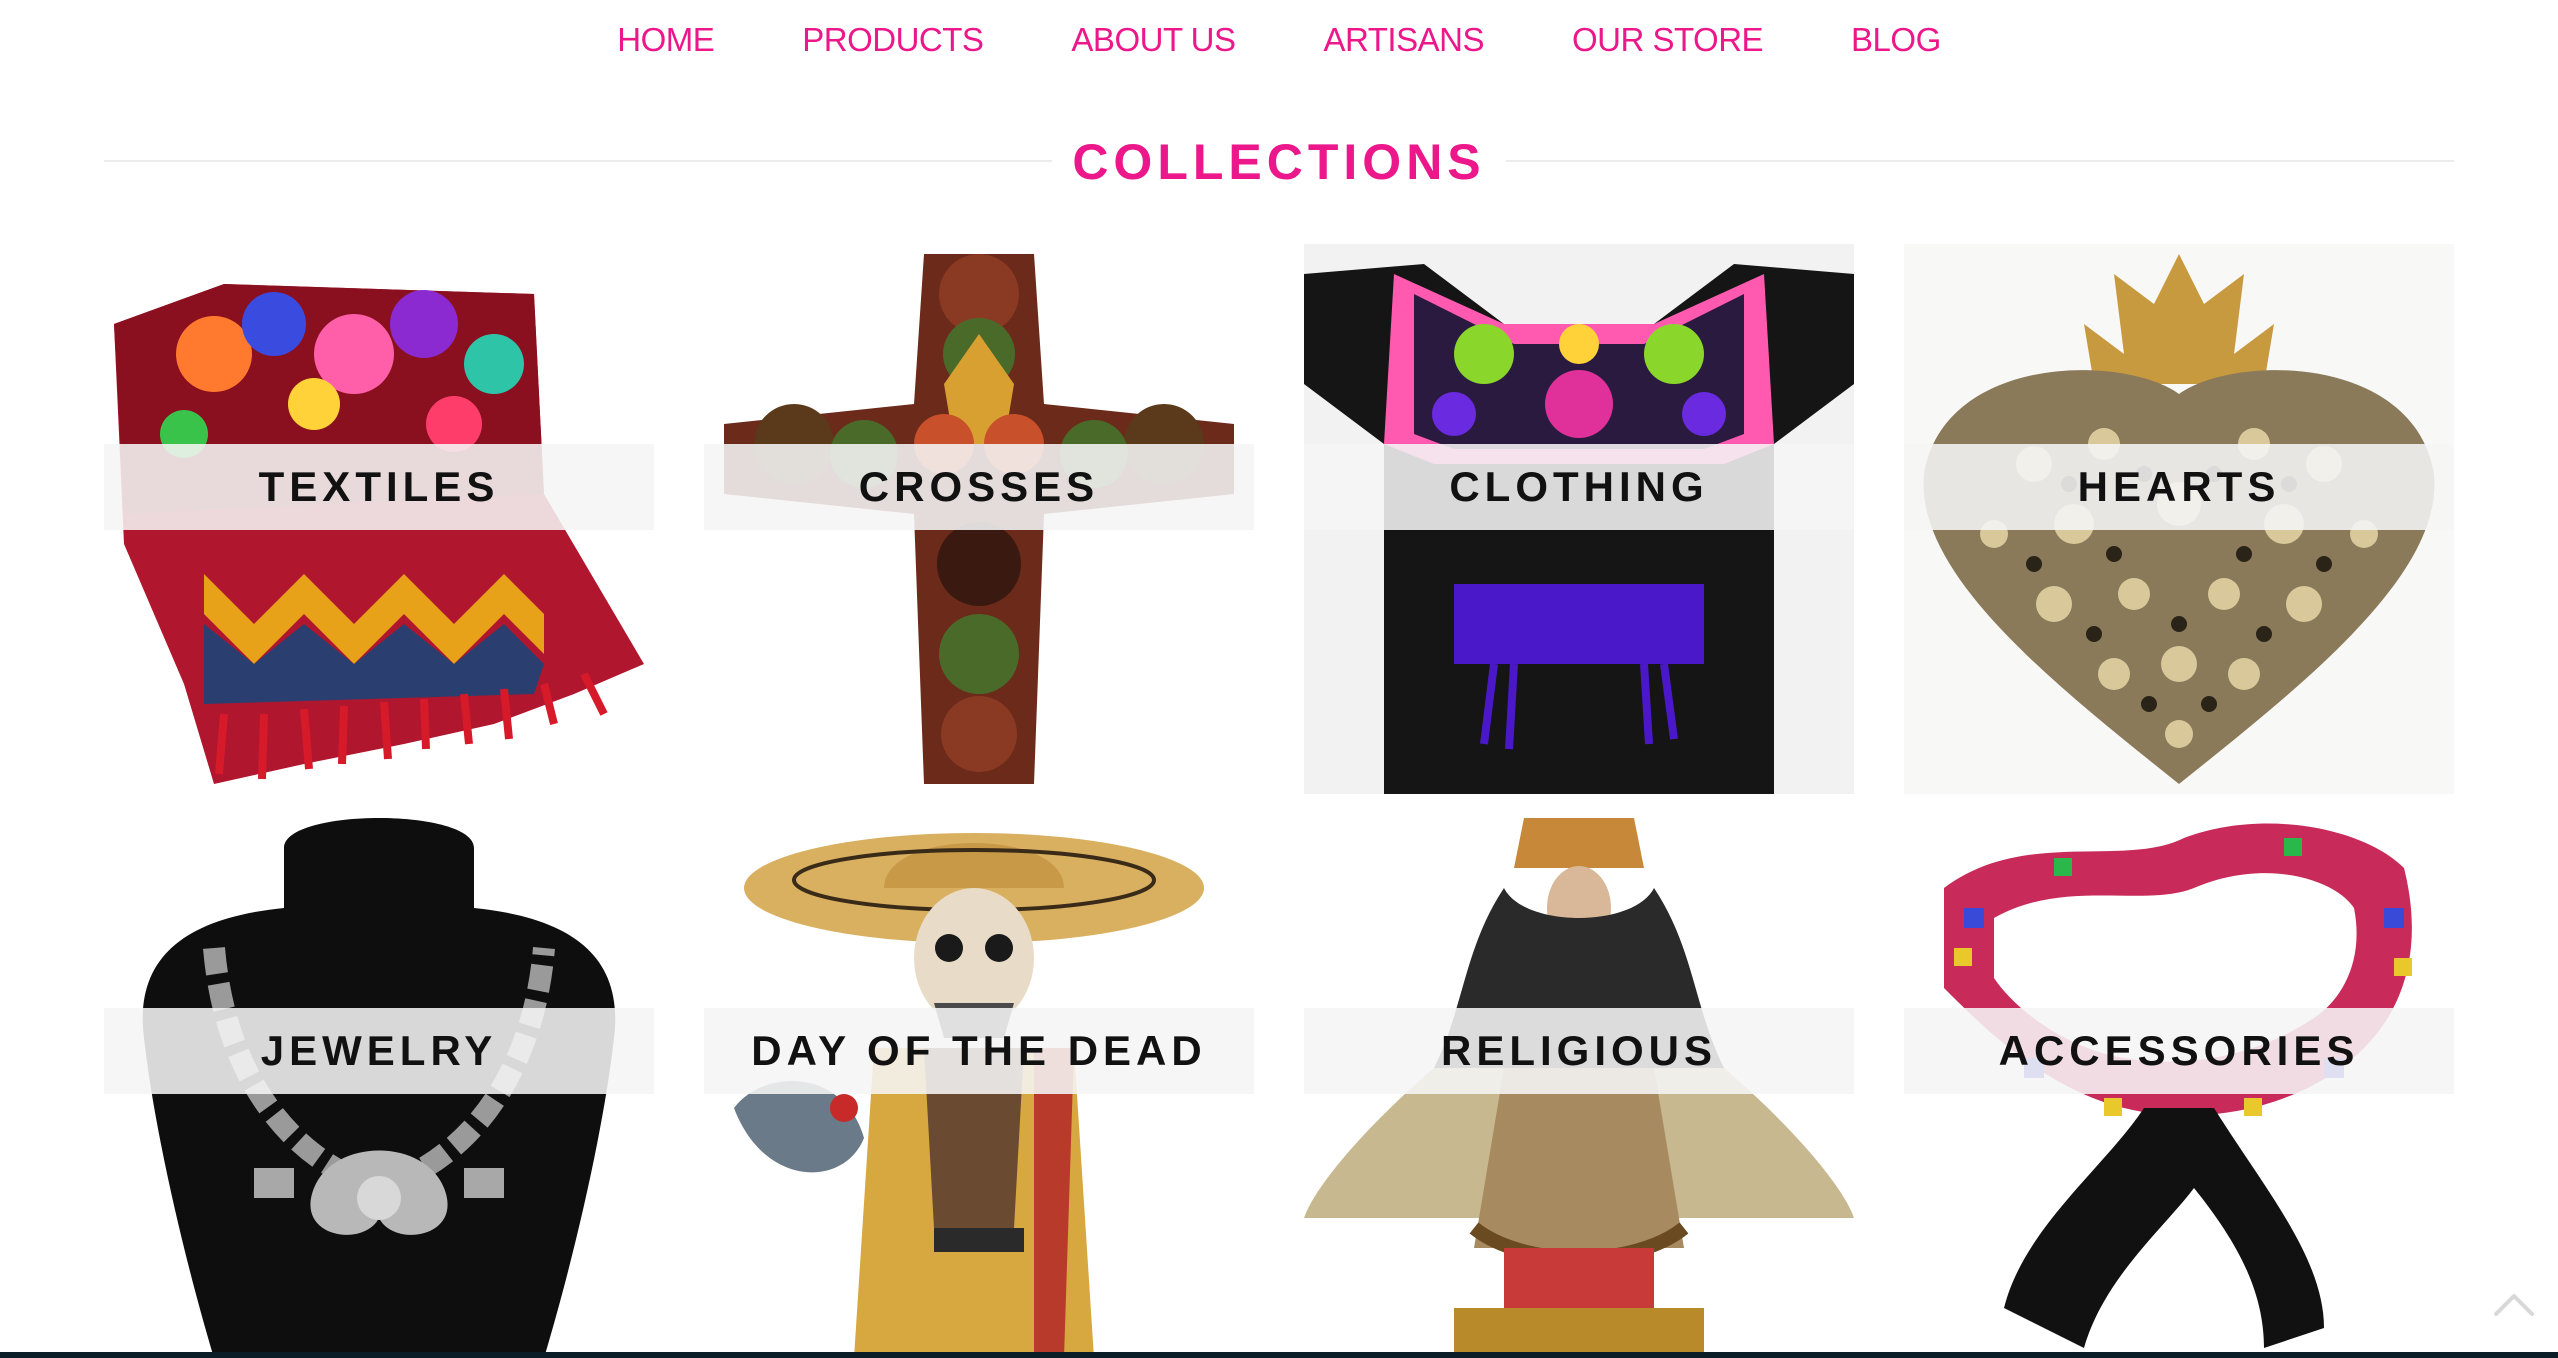 The height and width of the screenshot is (1358, 2558). I want to click on collection-label: HEARTS, so click(2179, 486).